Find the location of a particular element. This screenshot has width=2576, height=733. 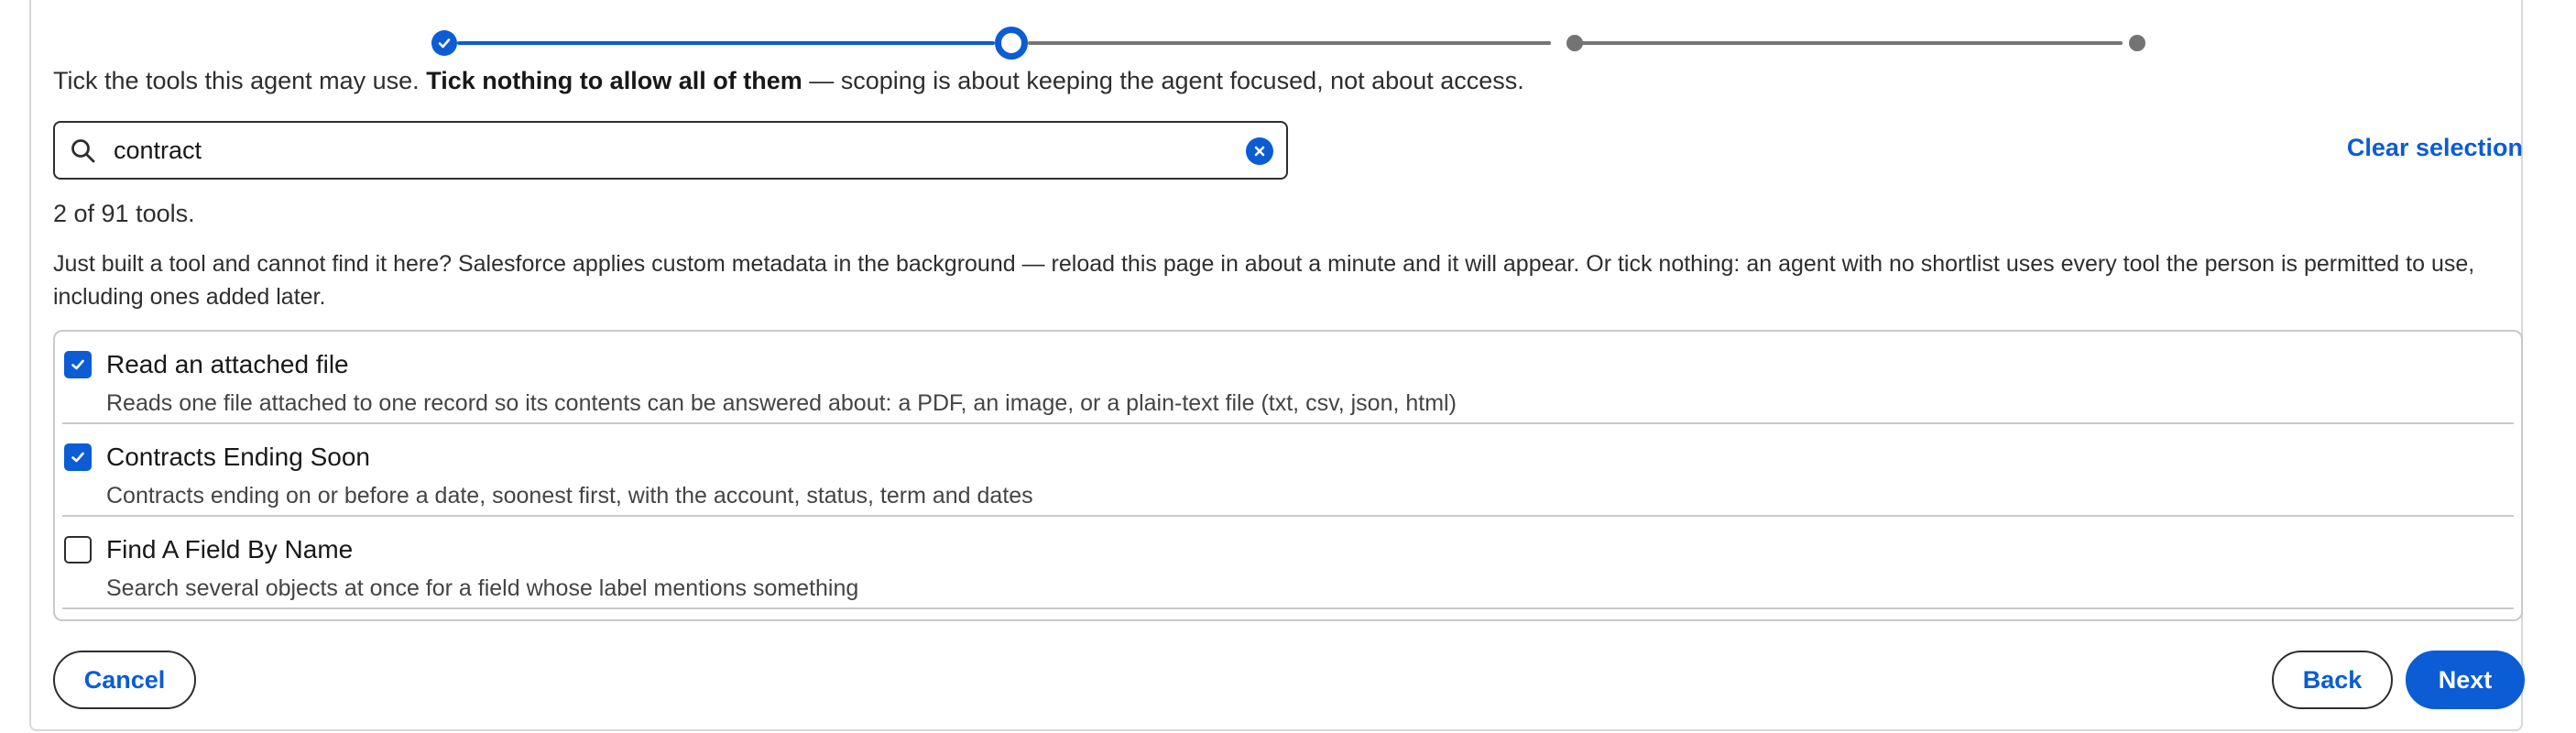

step-2-current is located at coordinates (1012, 43).